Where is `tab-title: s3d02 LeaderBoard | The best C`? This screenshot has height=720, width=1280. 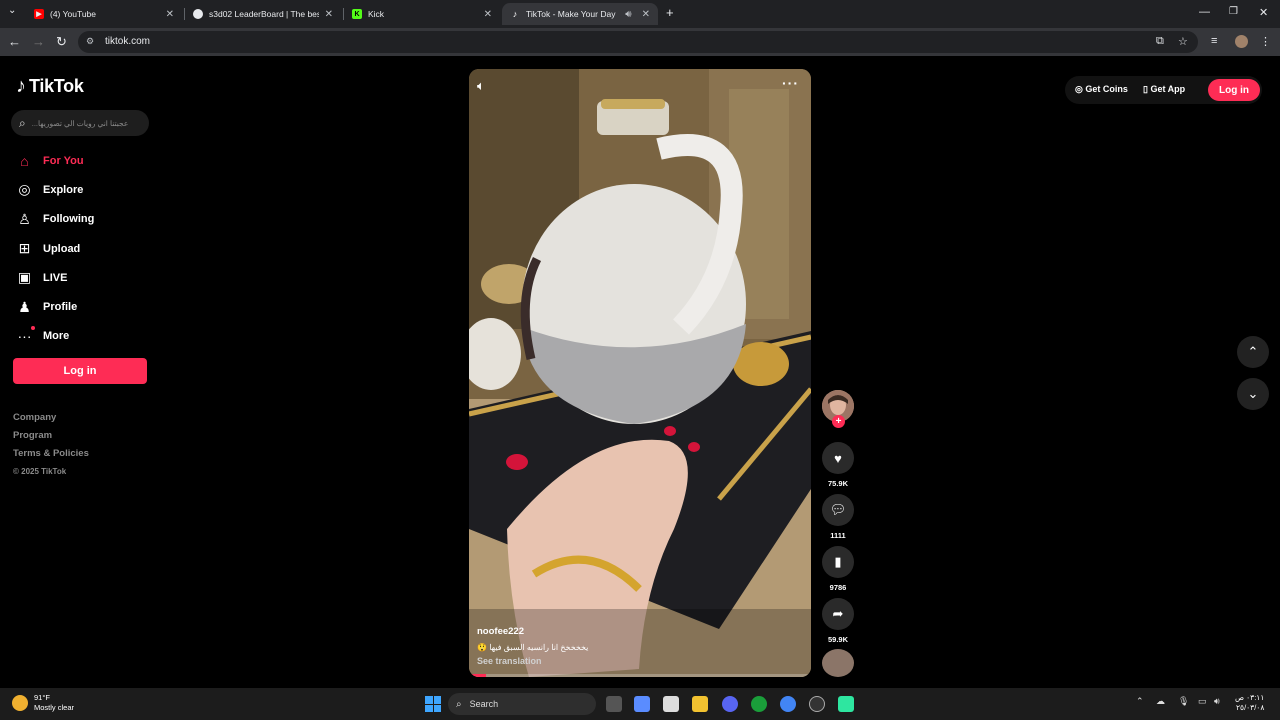
tab-title: s3d02 LeaderBoard | The best C is located at coordinates (264, 14).